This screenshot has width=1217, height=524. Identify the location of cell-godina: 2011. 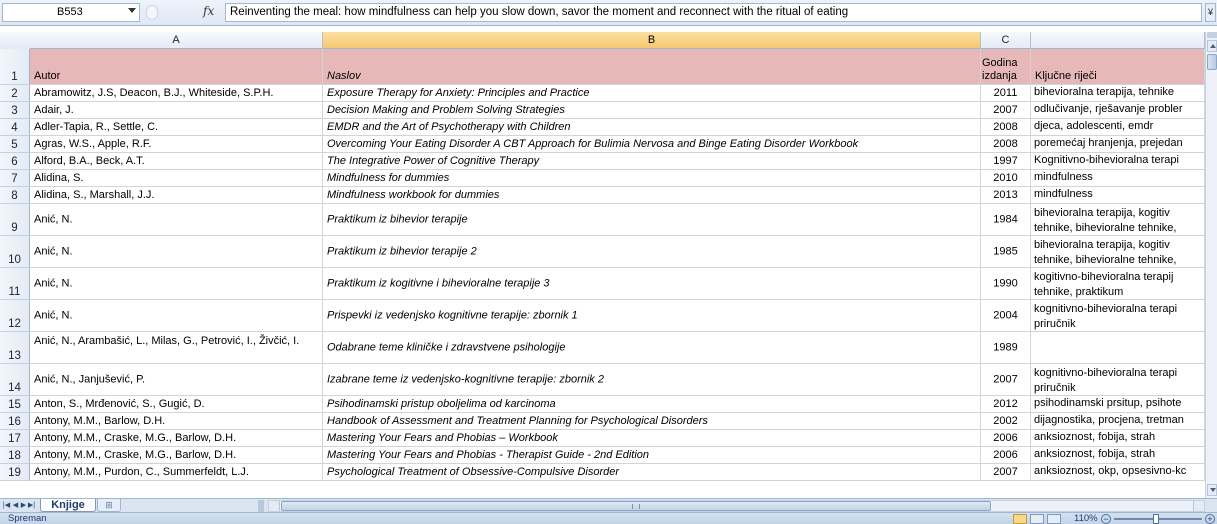
(1006, 93).